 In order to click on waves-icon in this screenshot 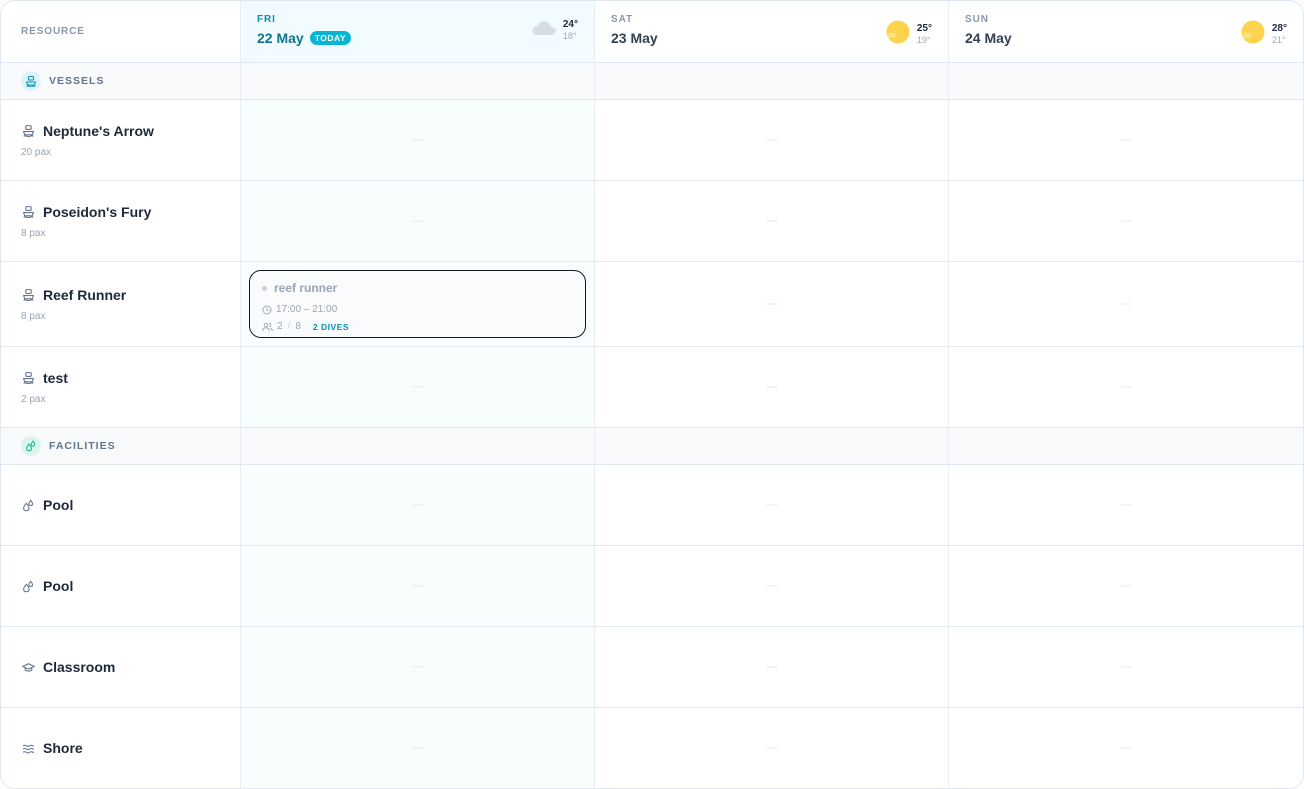, I will do `click(28, 748)`.